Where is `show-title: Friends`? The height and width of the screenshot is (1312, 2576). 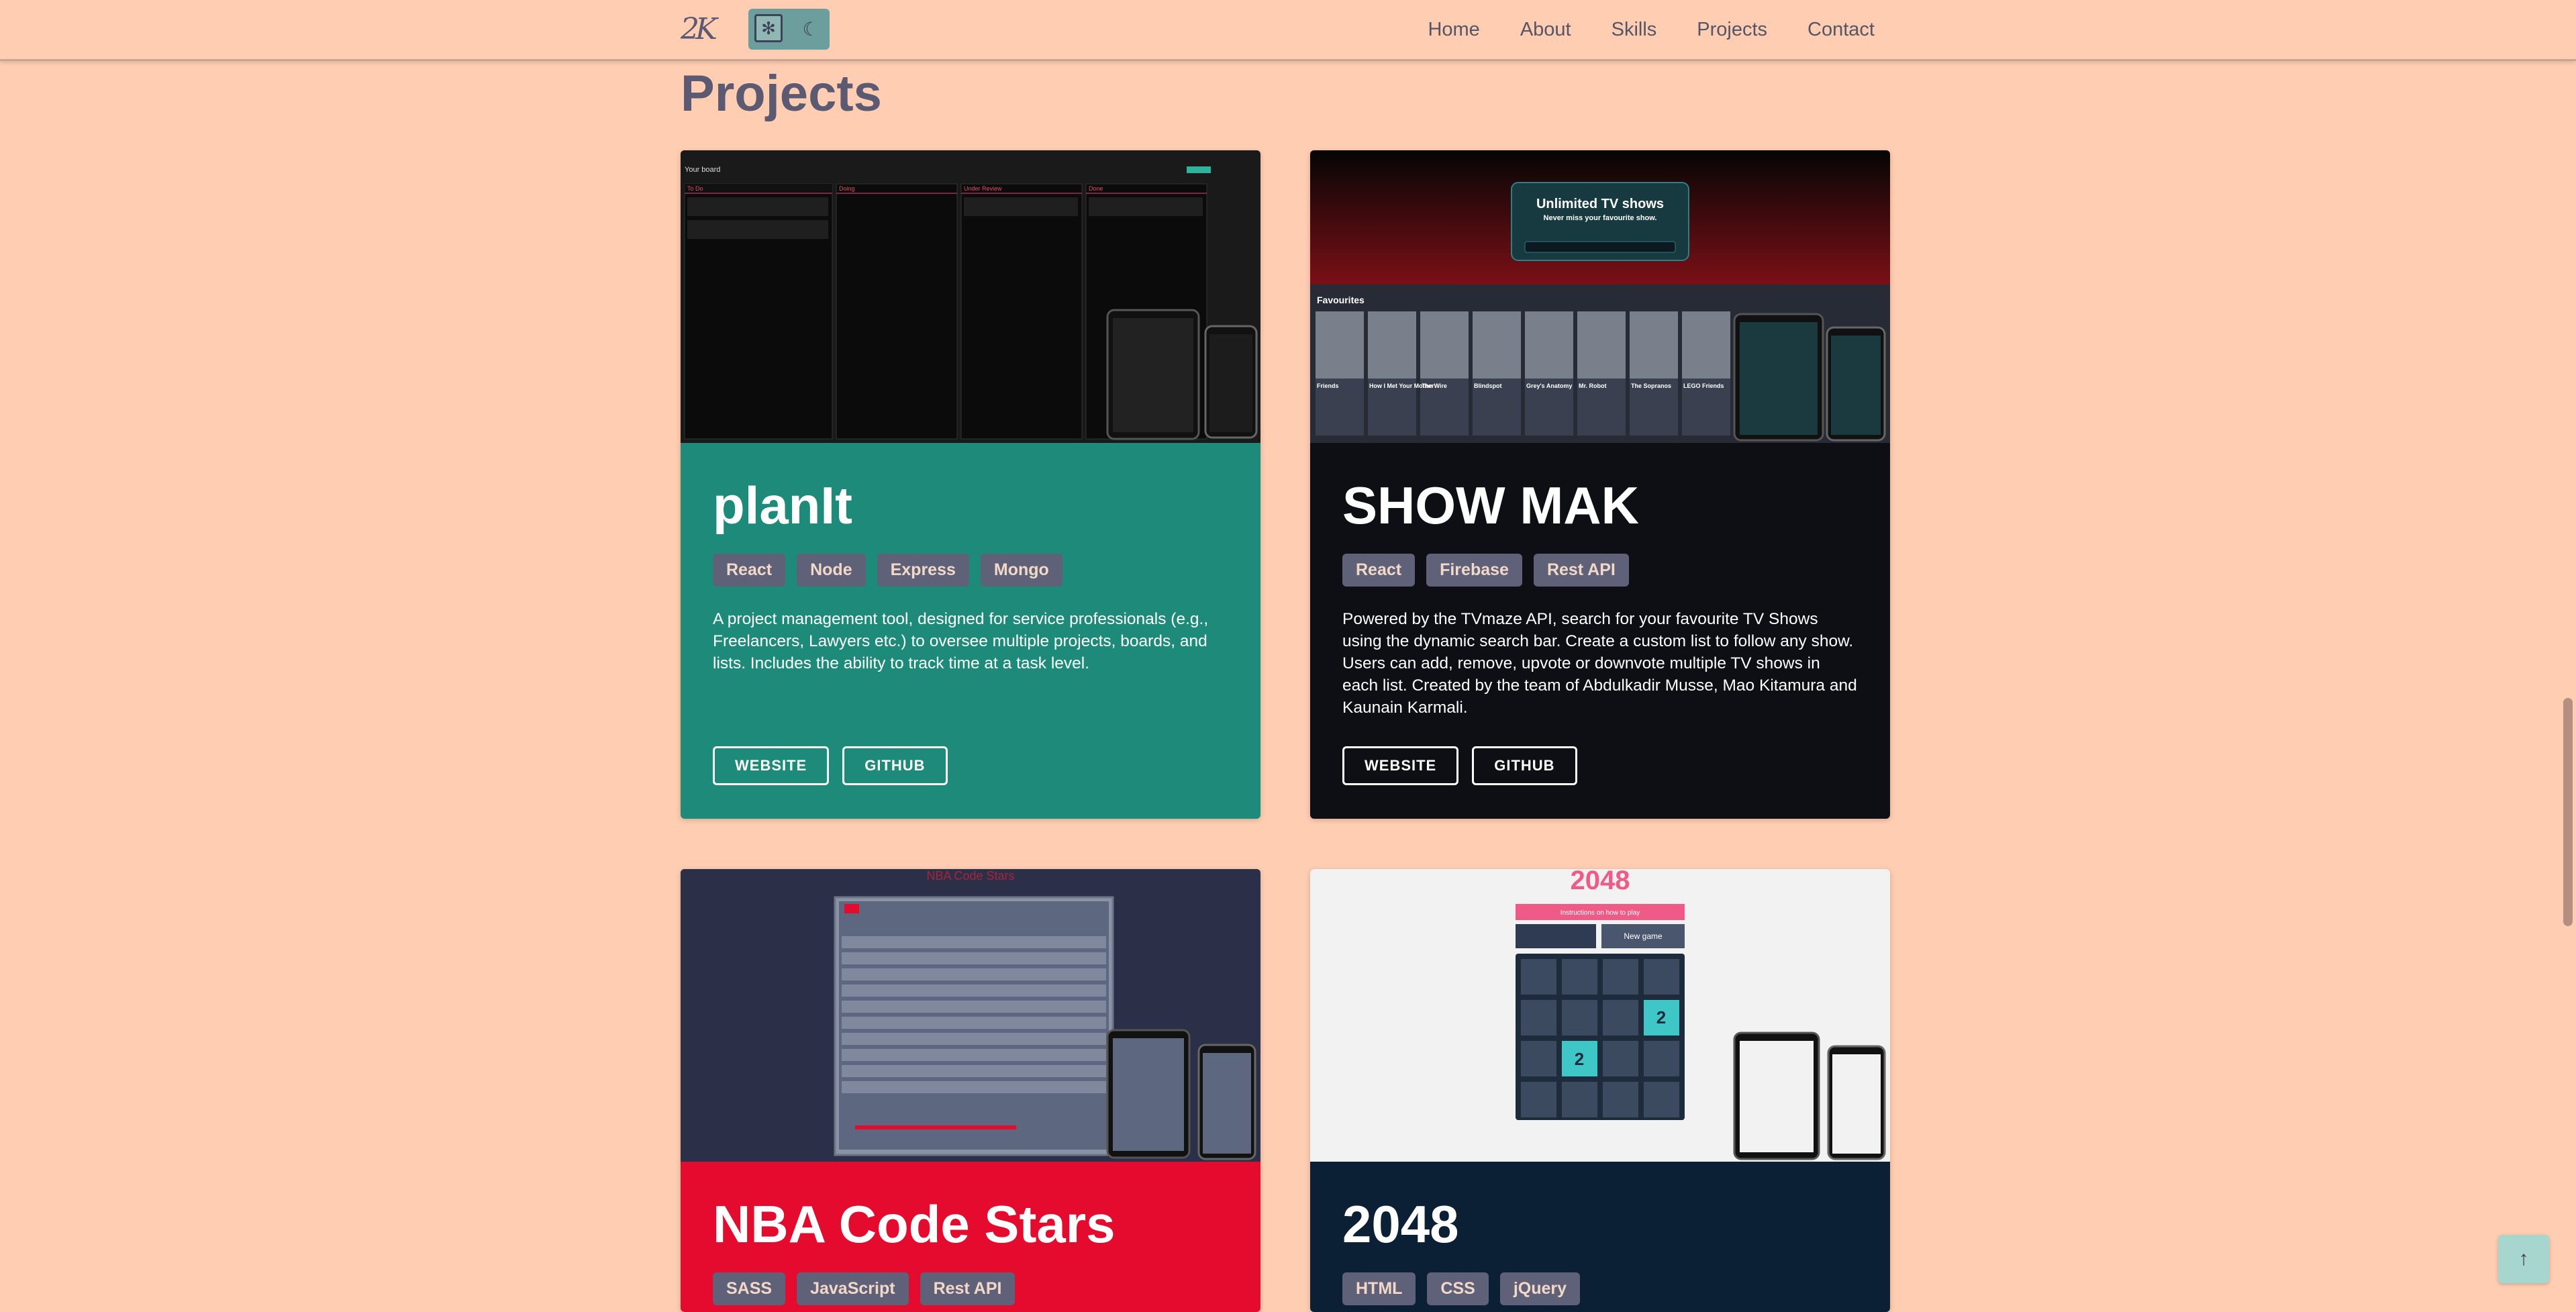 show-title: Friends is located at coordinates (1328, 386).